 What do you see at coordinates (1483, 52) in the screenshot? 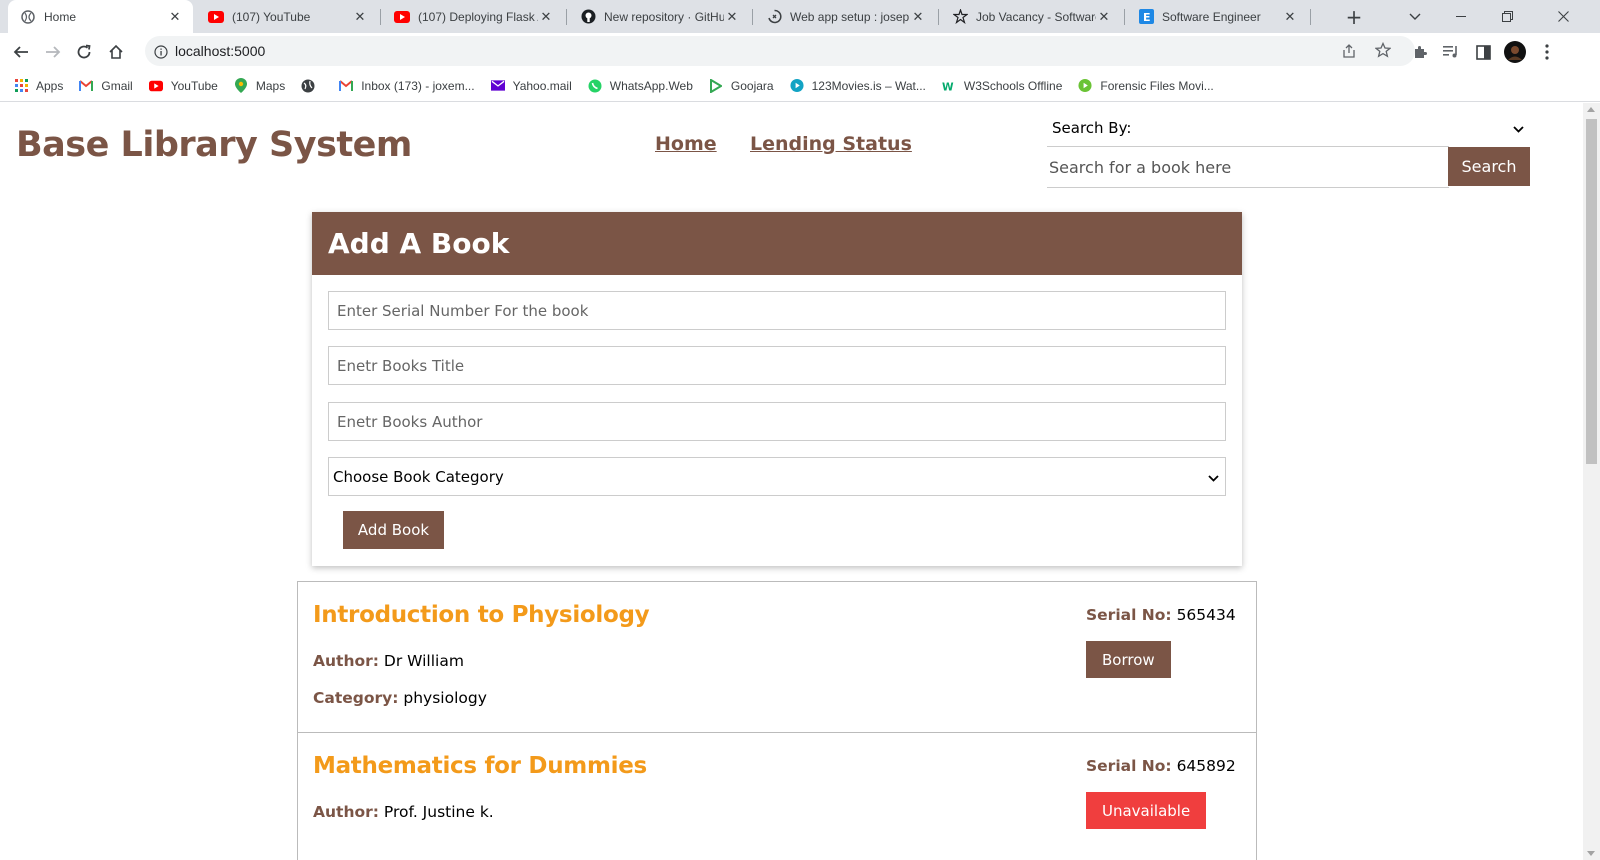
I see `side-panel-icon` at bounding box center [1483, 52].